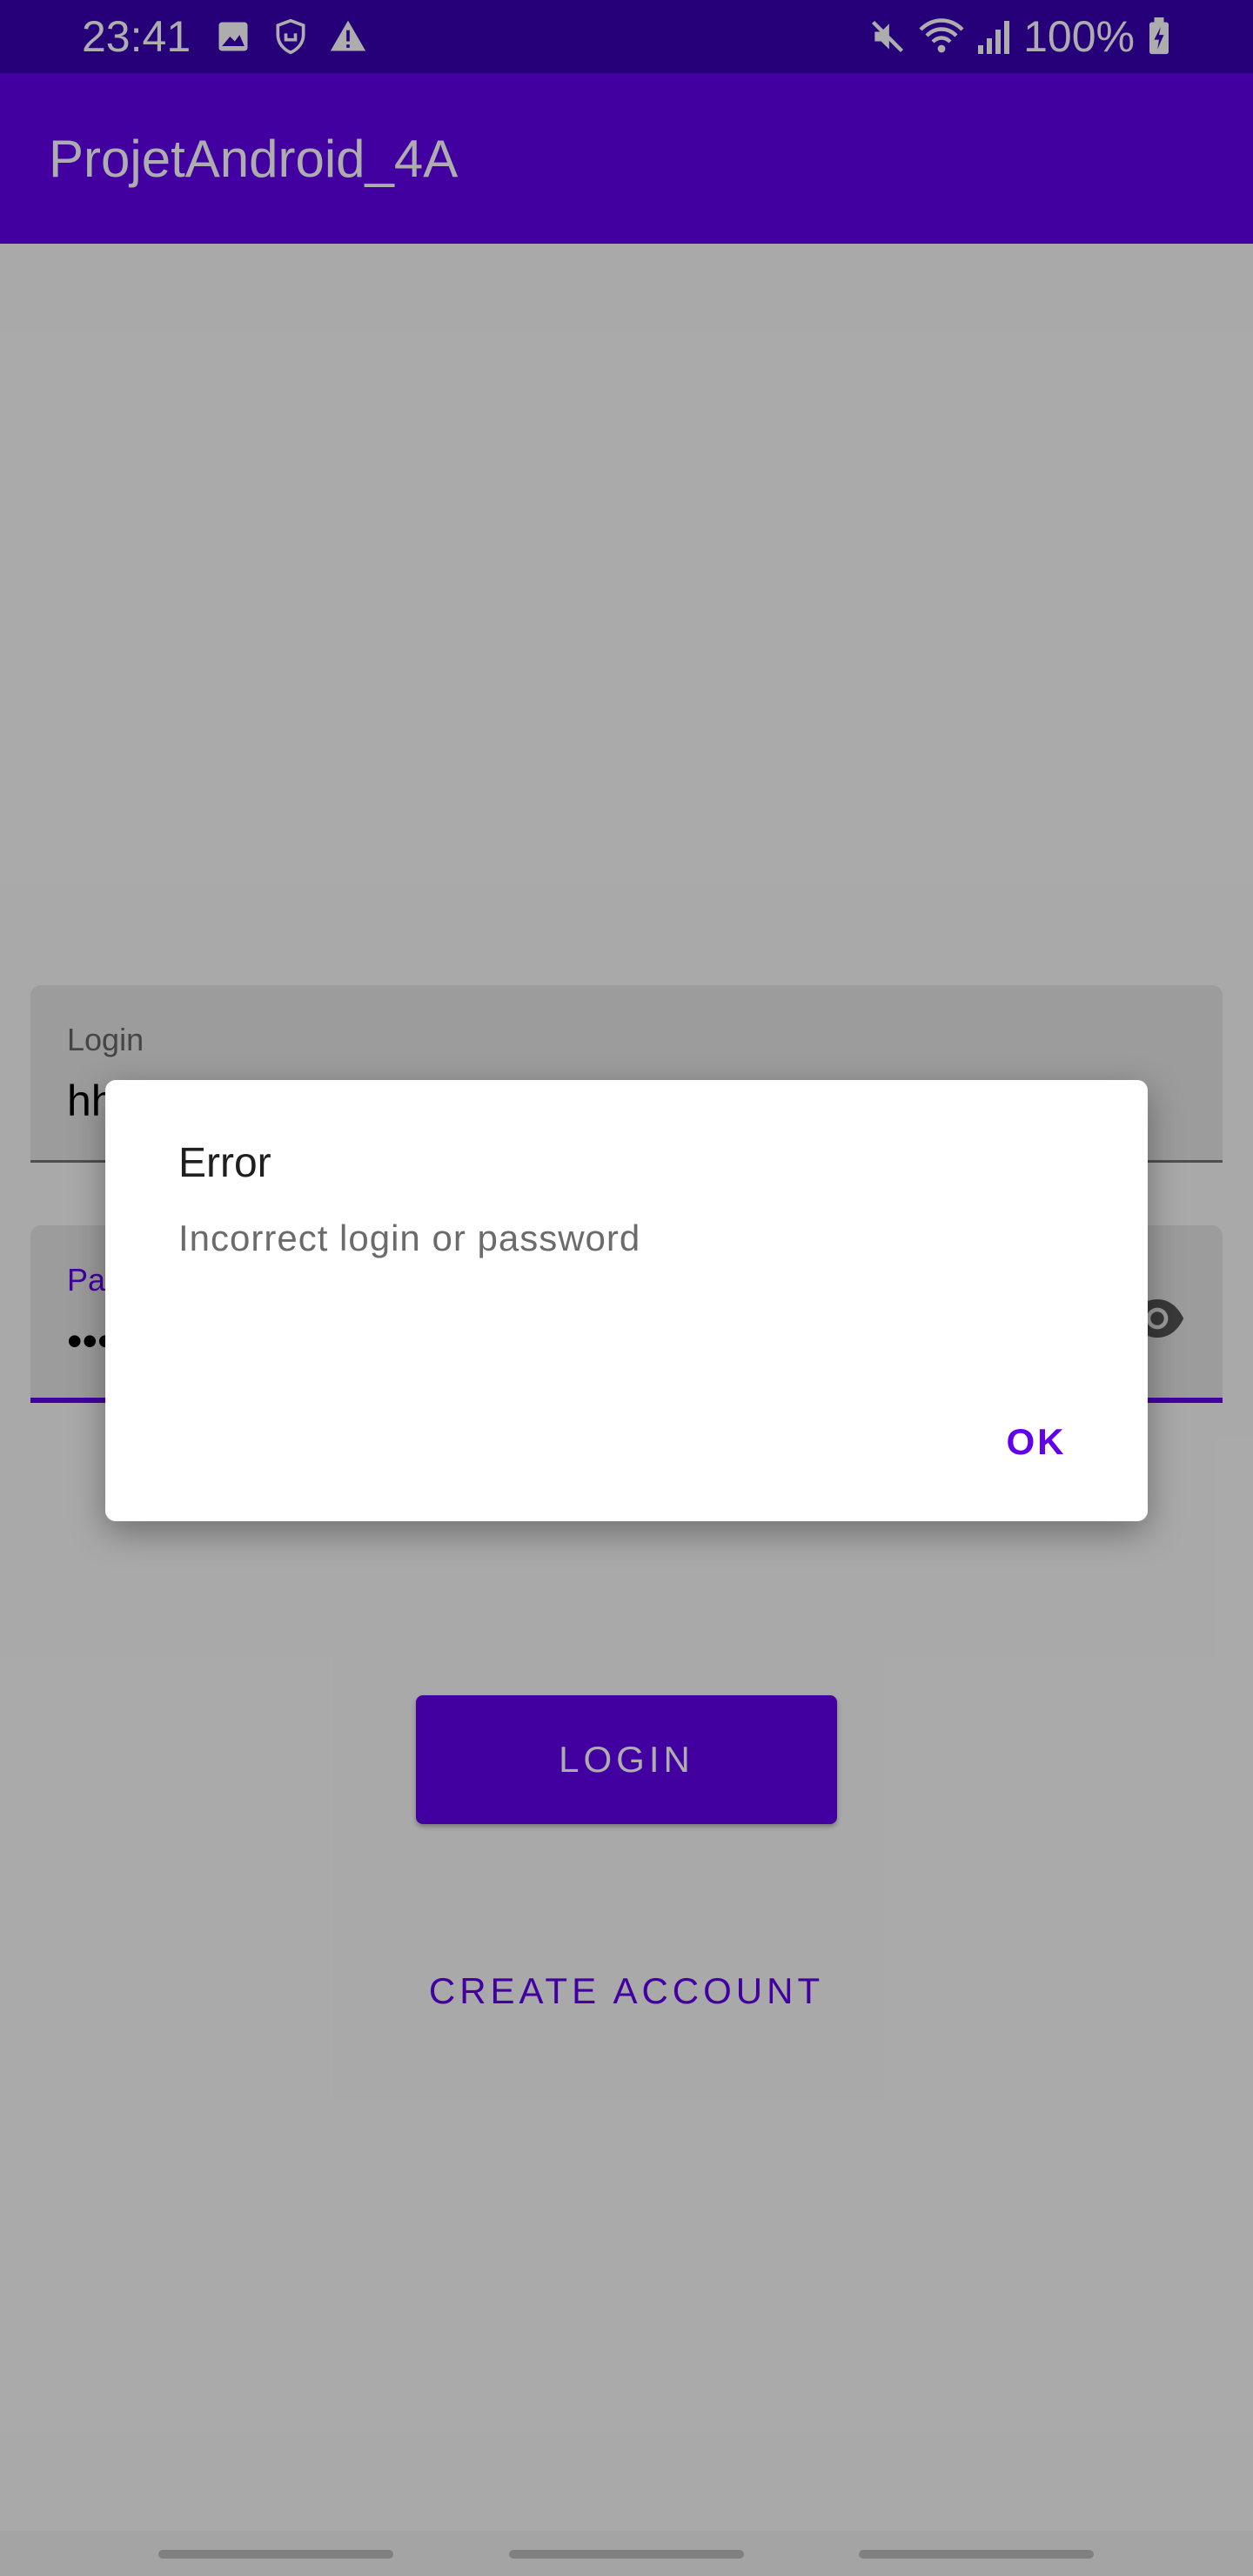  I want to click on dialog-message: Incorrect login or password, so click(409, 1238).